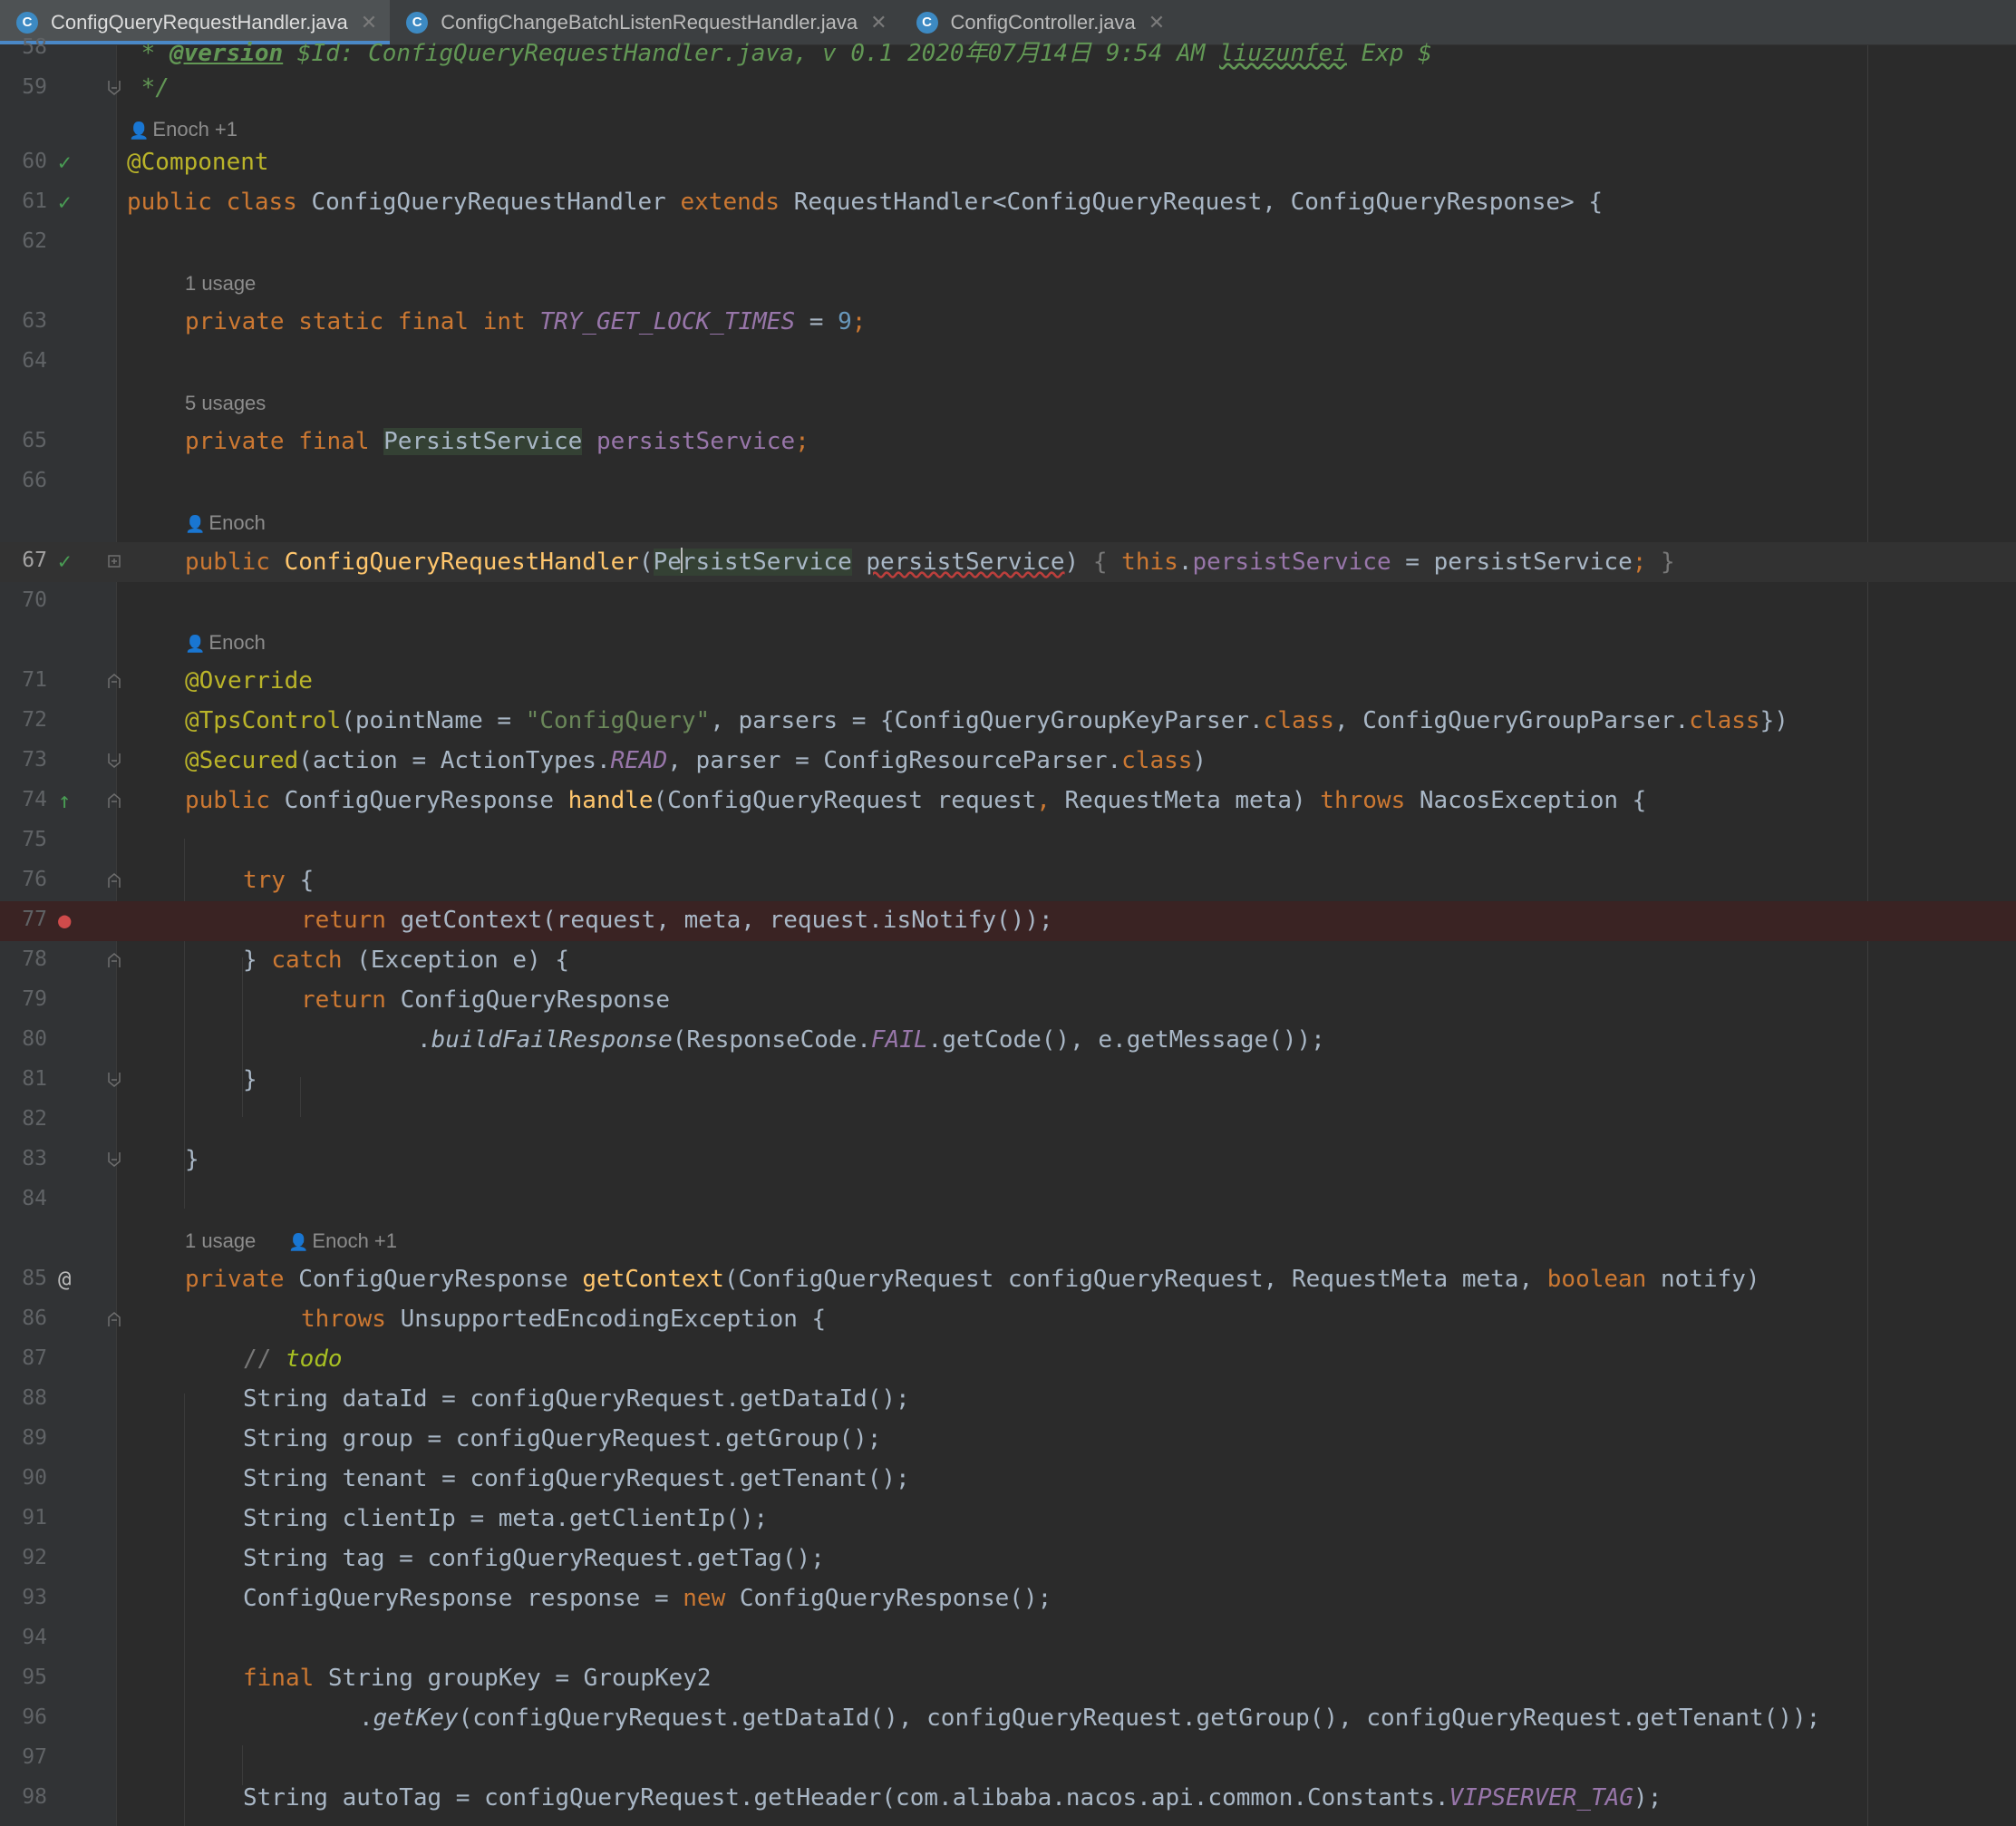 The height and width of the screenshot is (1826, 2016). What do you see at coordinates (34, 600) in the screenshot?
I see `line-number: 70` at bounding box center [34, 600].